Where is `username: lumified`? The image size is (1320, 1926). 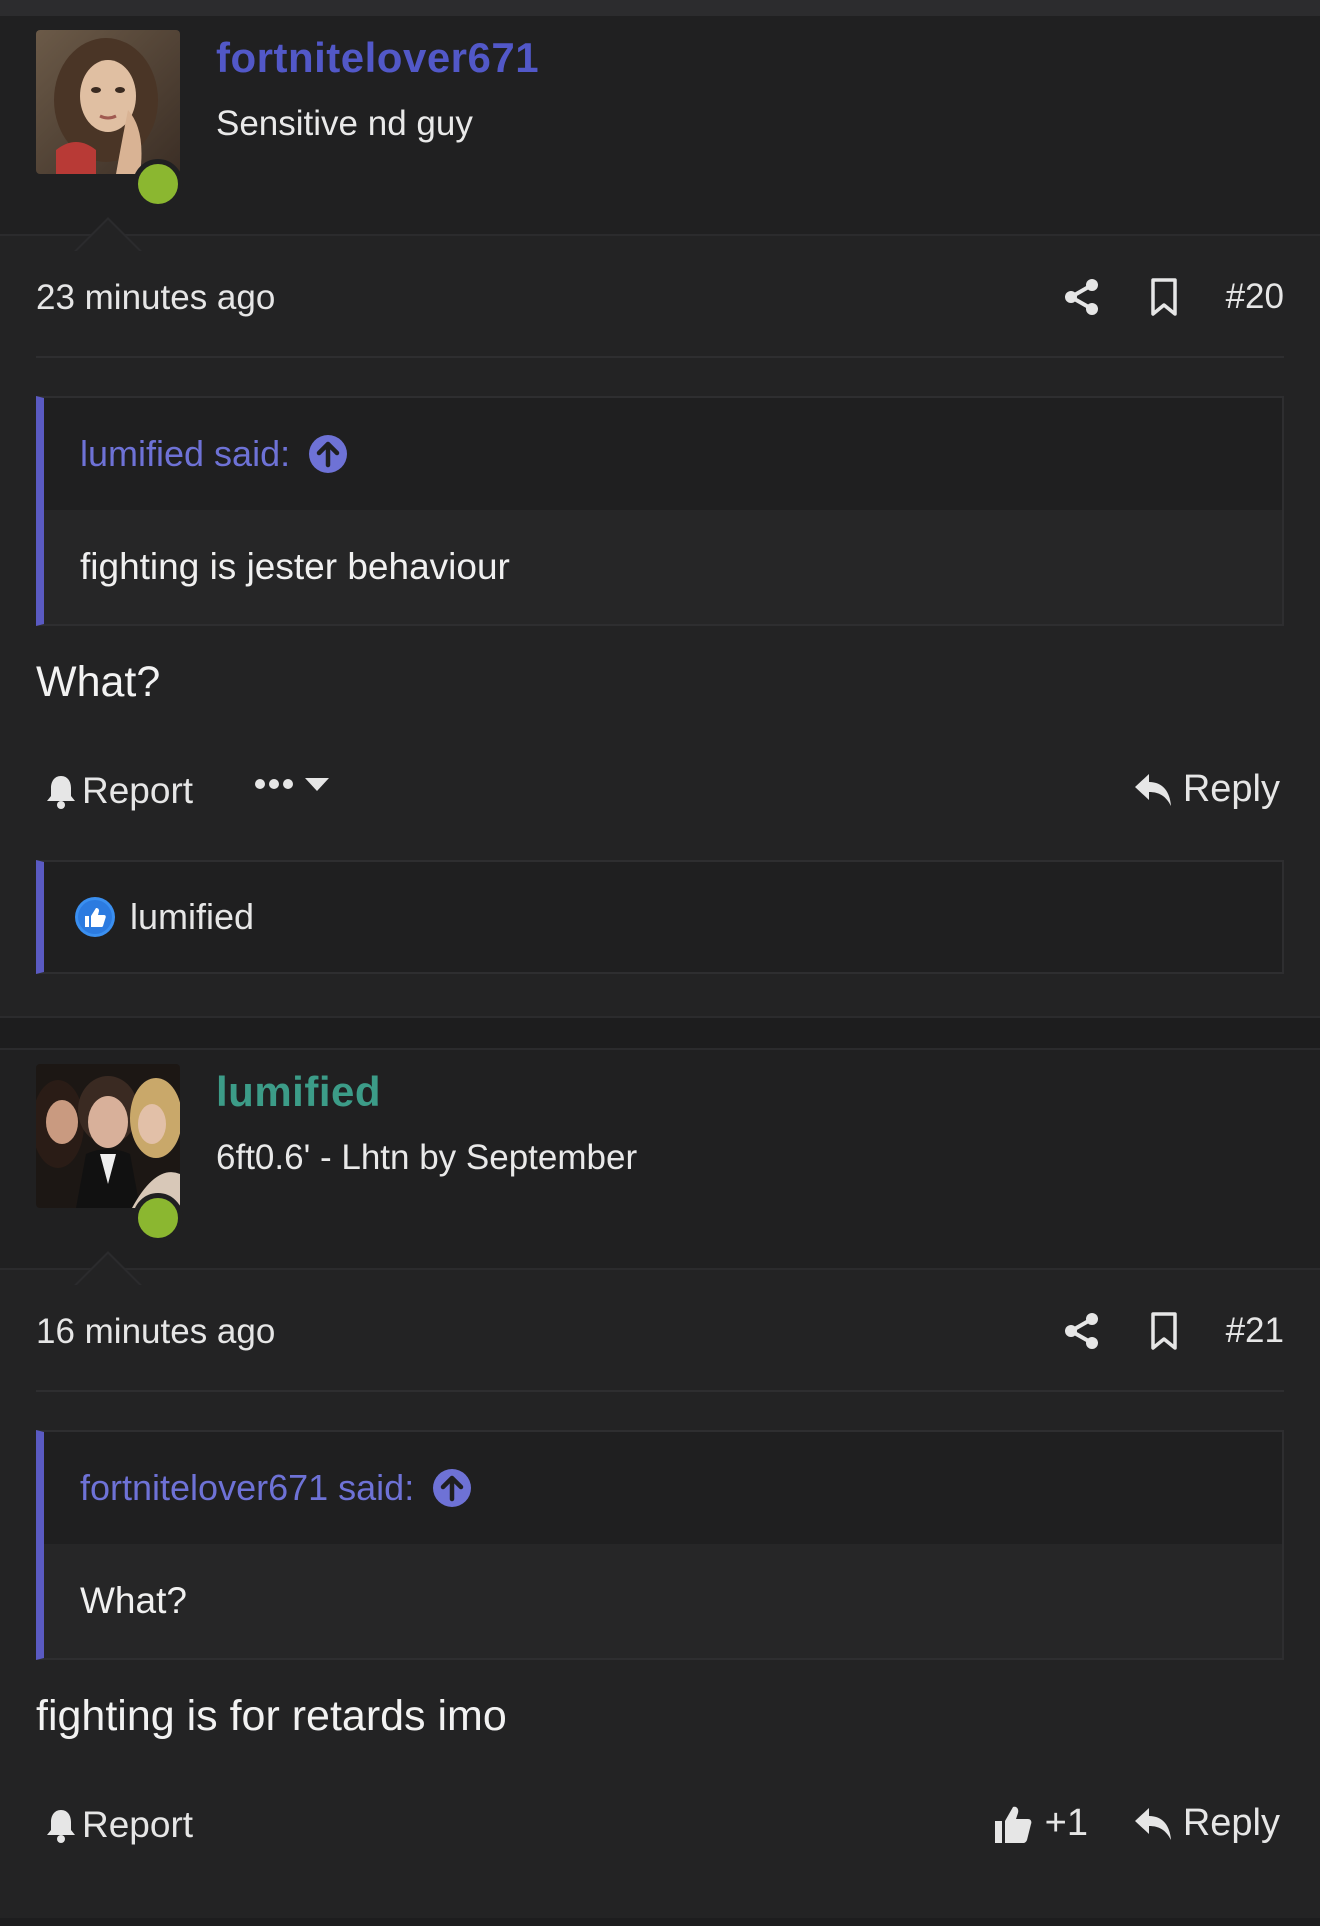 username: lumified is located at coordinates (298, 1092).